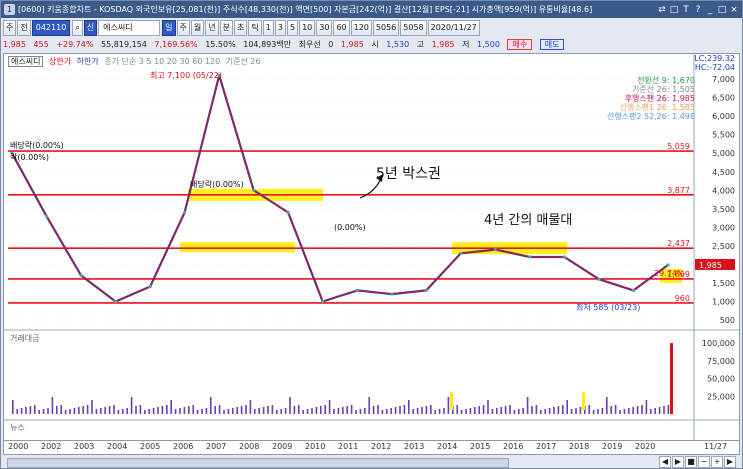 Image resolution: width=743 pixels, height=469 pixels. Describe the element at coordinates (691, 462) in the screenshot. I see `stop-icon: ■` at that location.